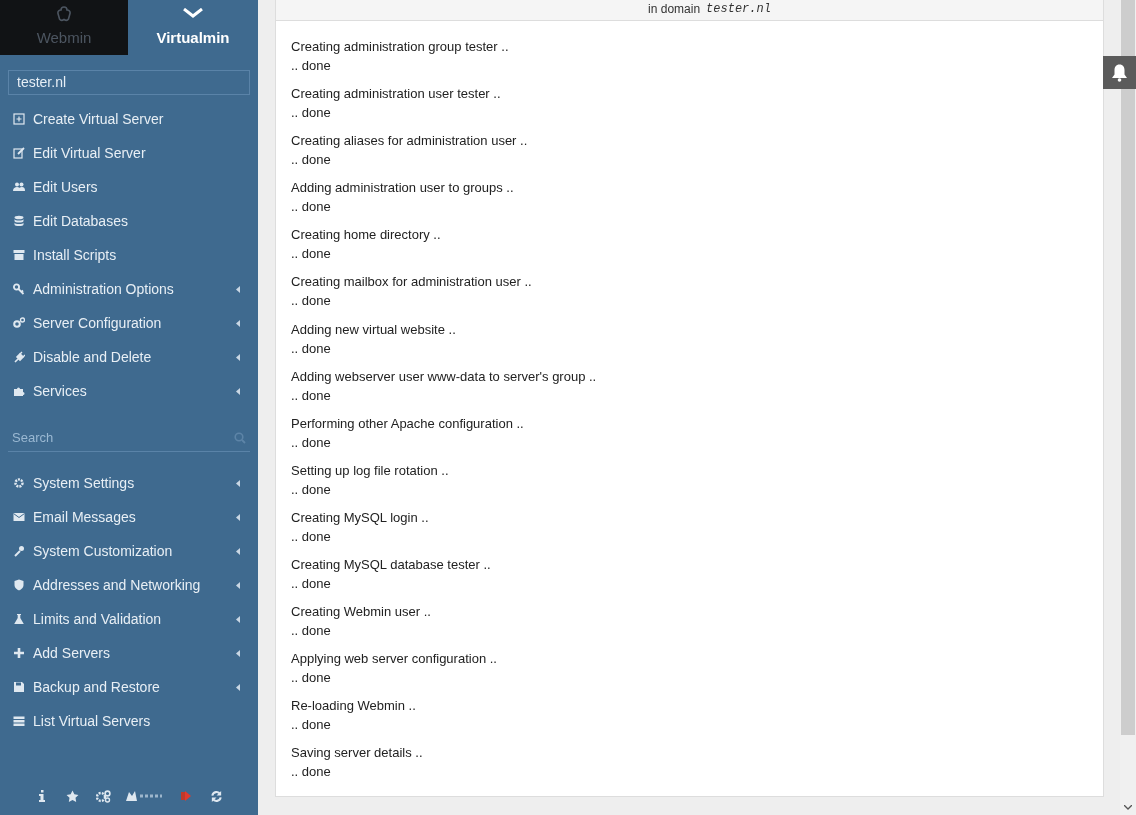  Describe the element at coordinates (19, 289) in the screenshot. I see `key-icon` at that location.